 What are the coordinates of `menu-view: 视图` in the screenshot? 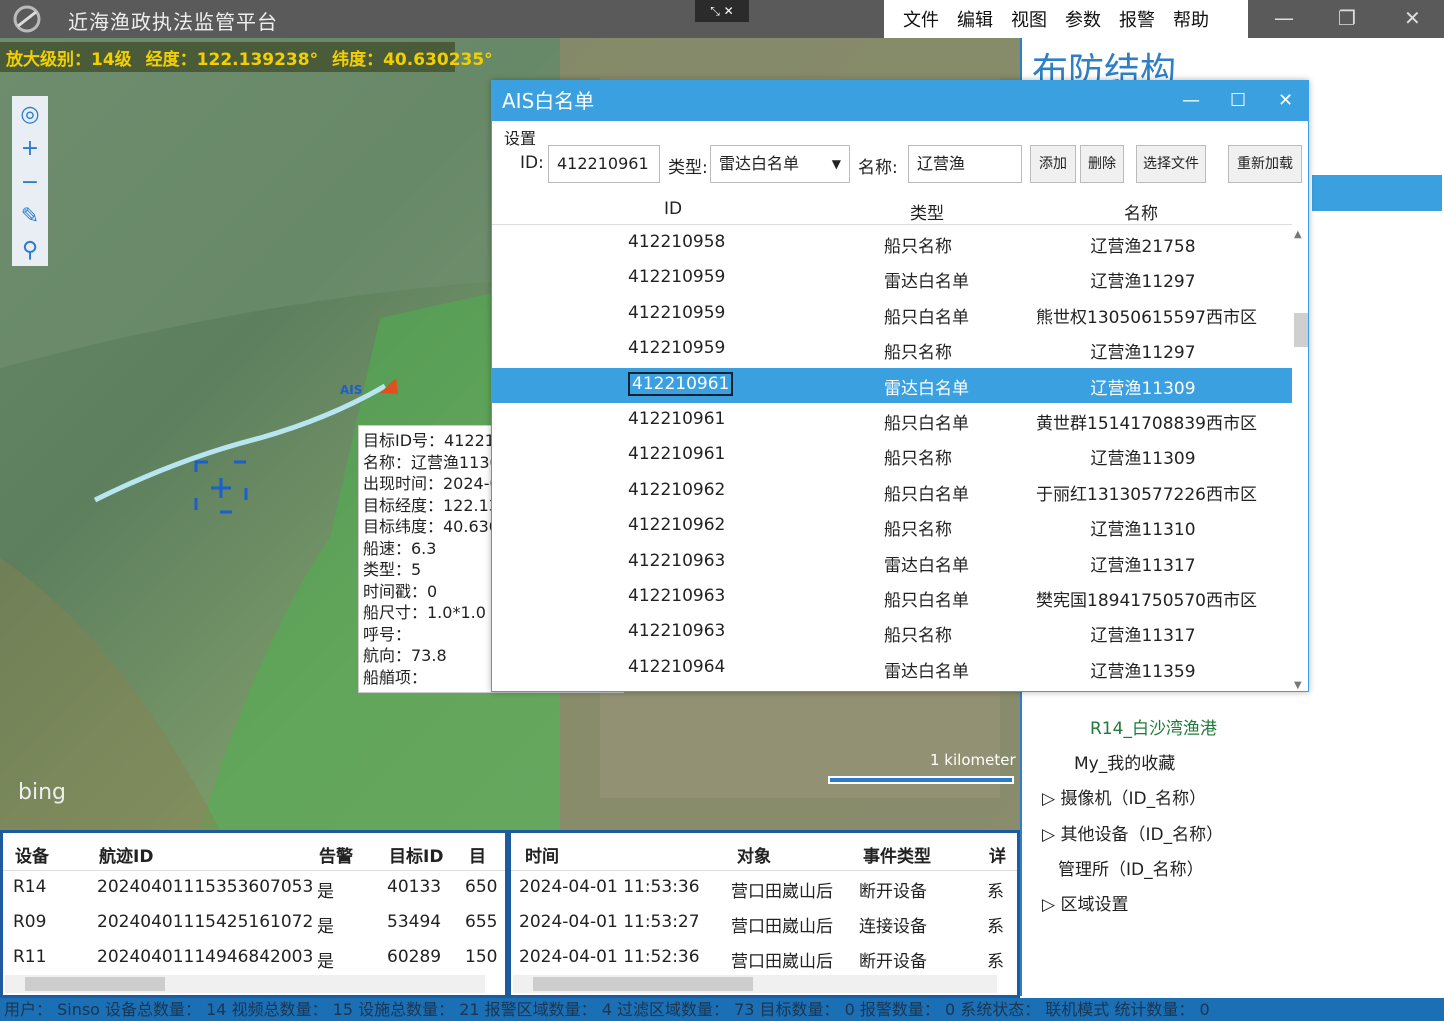 It's located at (1029, 19).